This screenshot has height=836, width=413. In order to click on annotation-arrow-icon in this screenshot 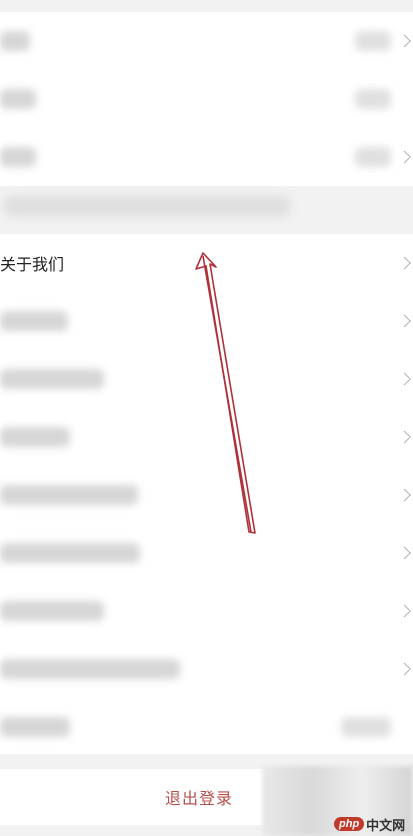, I will do `click(225, 393)`.